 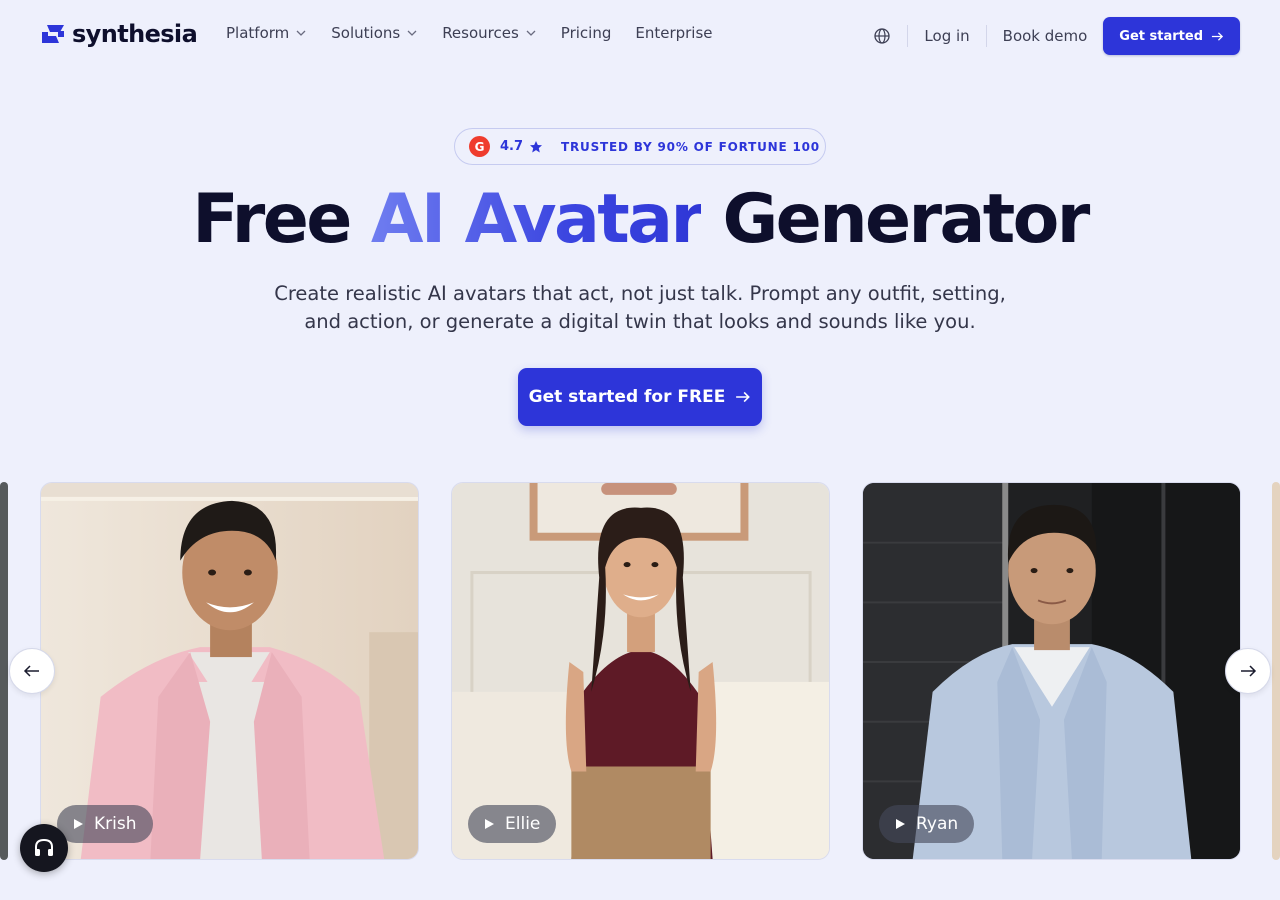 I want to click on title-accent: AI Avatar, so click(x=537, y=219).